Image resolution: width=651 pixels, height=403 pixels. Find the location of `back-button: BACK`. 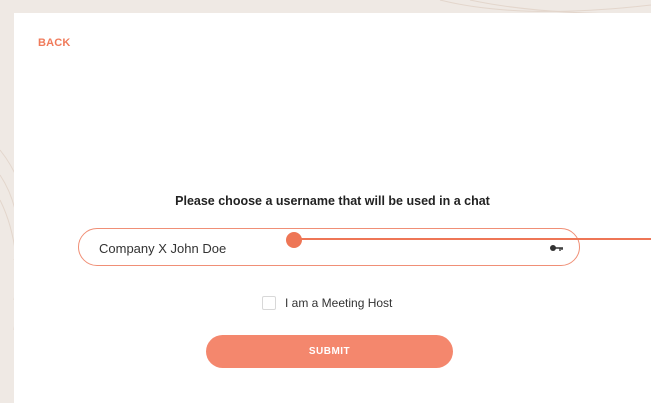

back-button: BACK is located at coordinates (54, 43).